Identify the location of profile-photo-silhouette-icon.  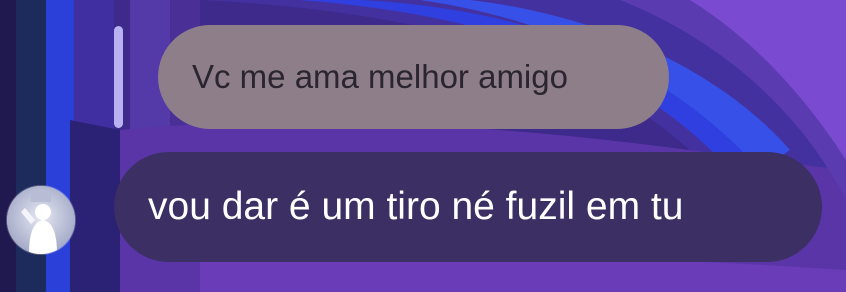
(41, 220).